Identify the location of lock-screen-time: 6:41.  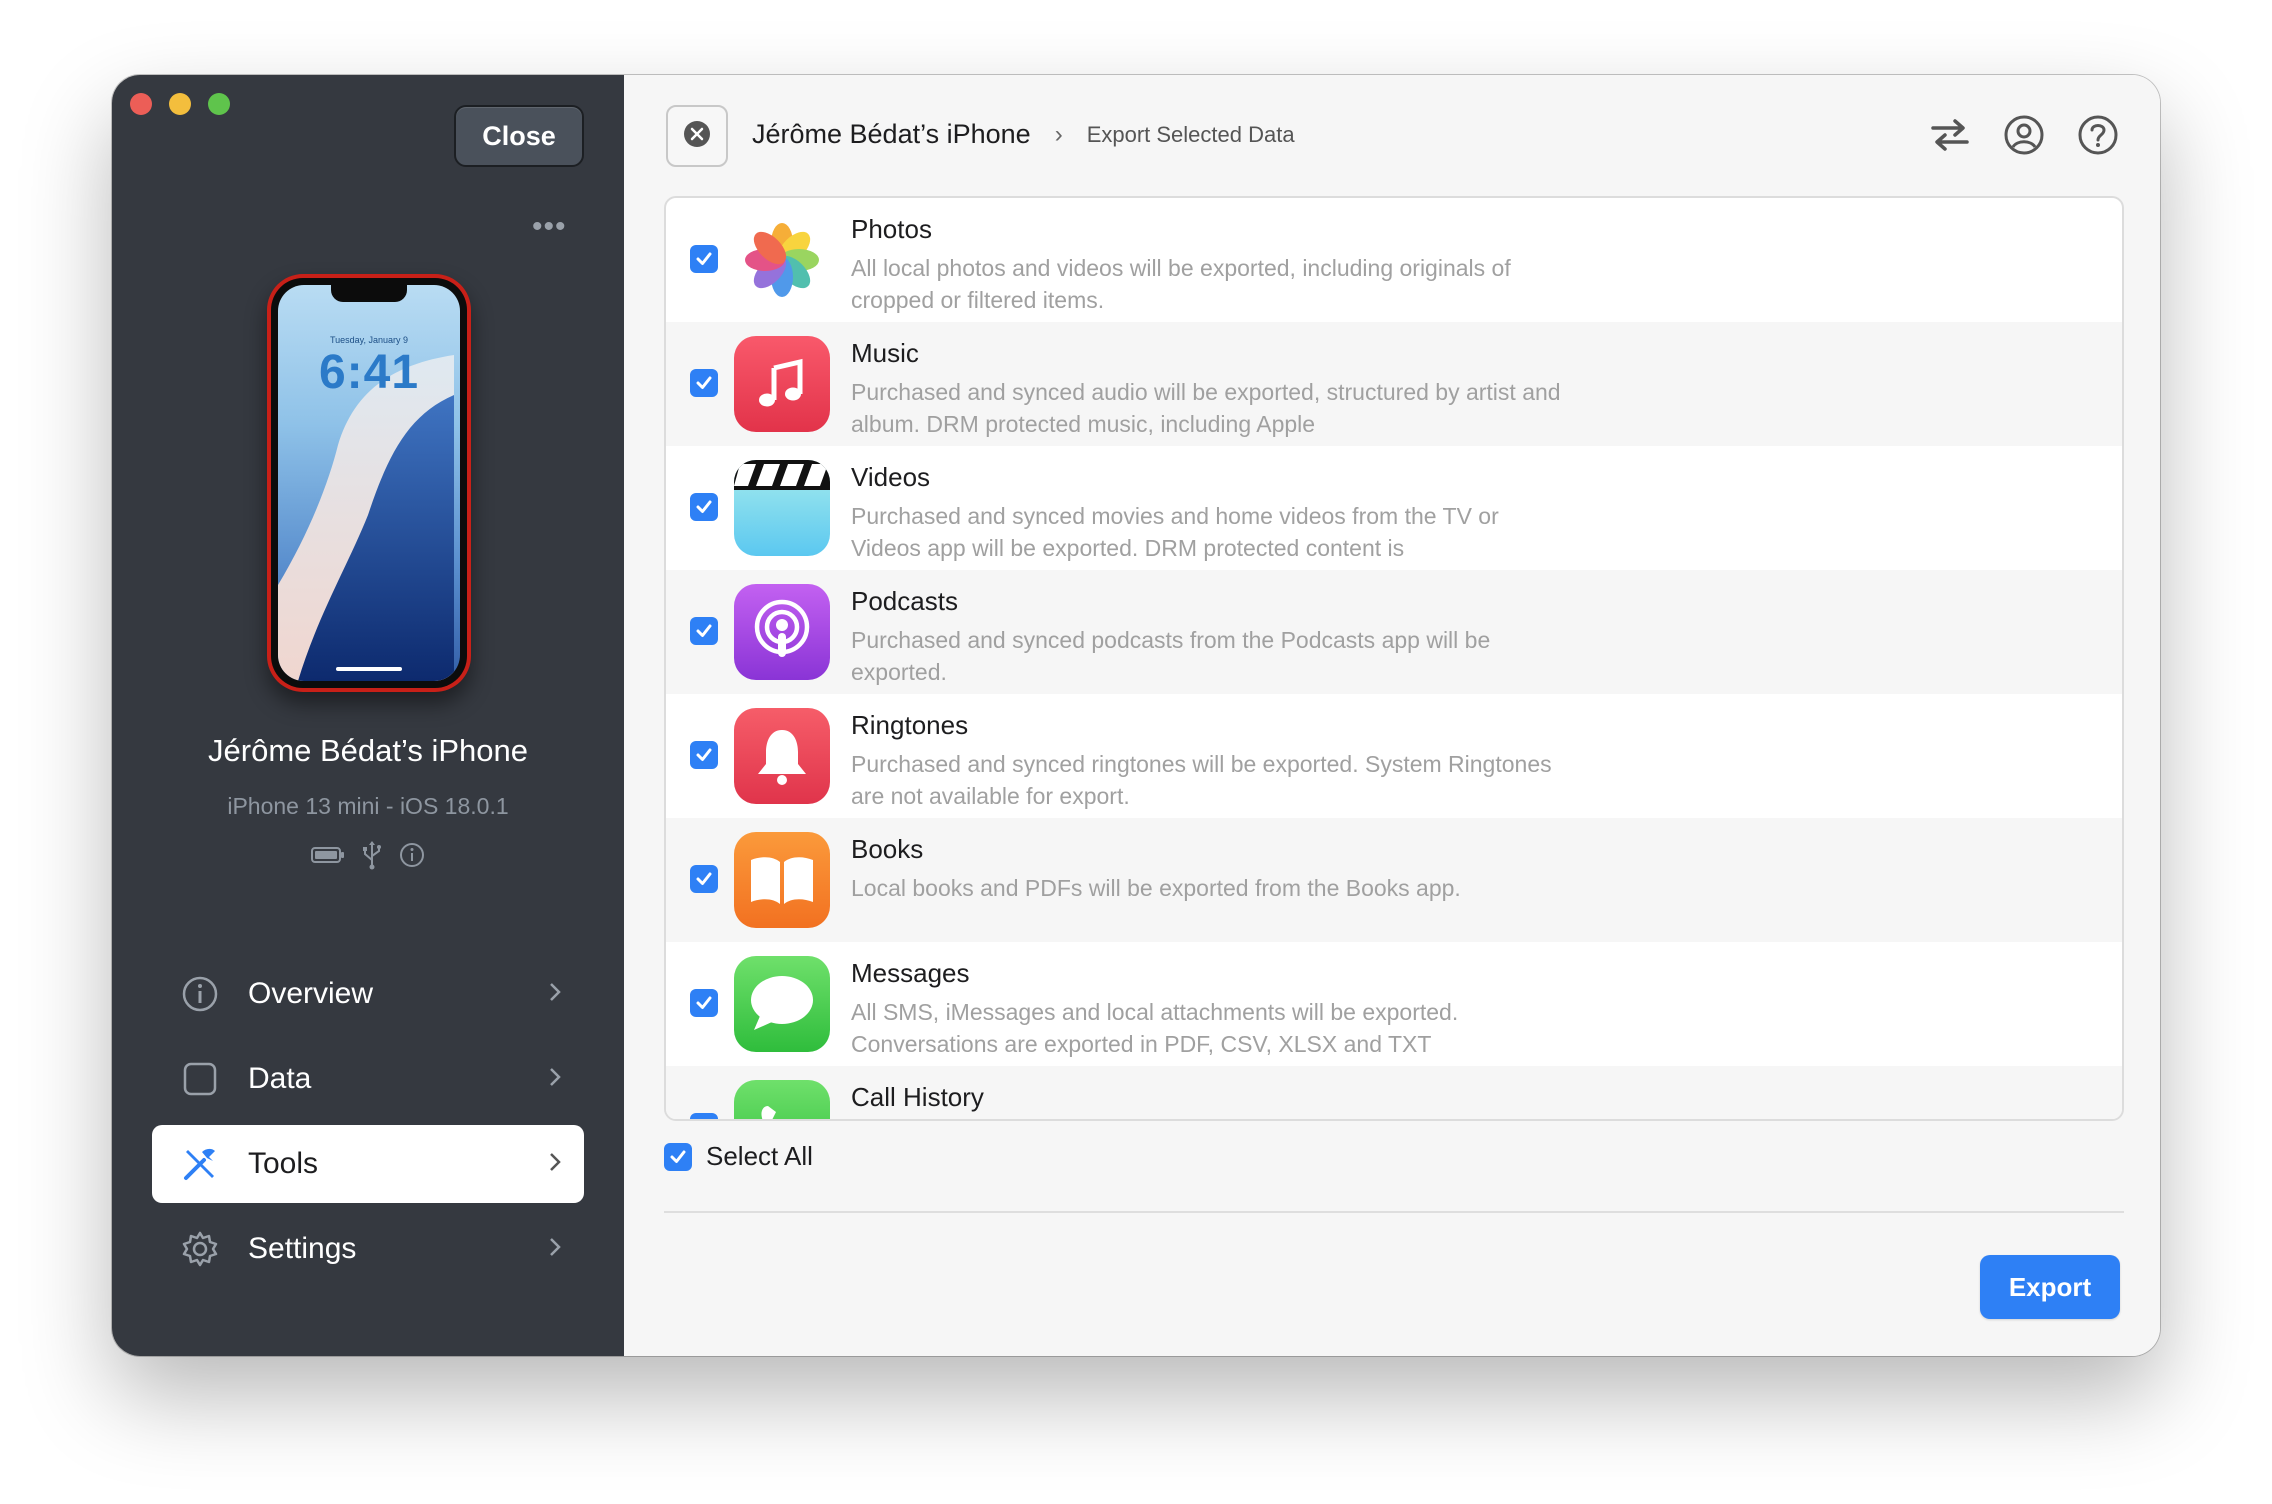
(369, 372).